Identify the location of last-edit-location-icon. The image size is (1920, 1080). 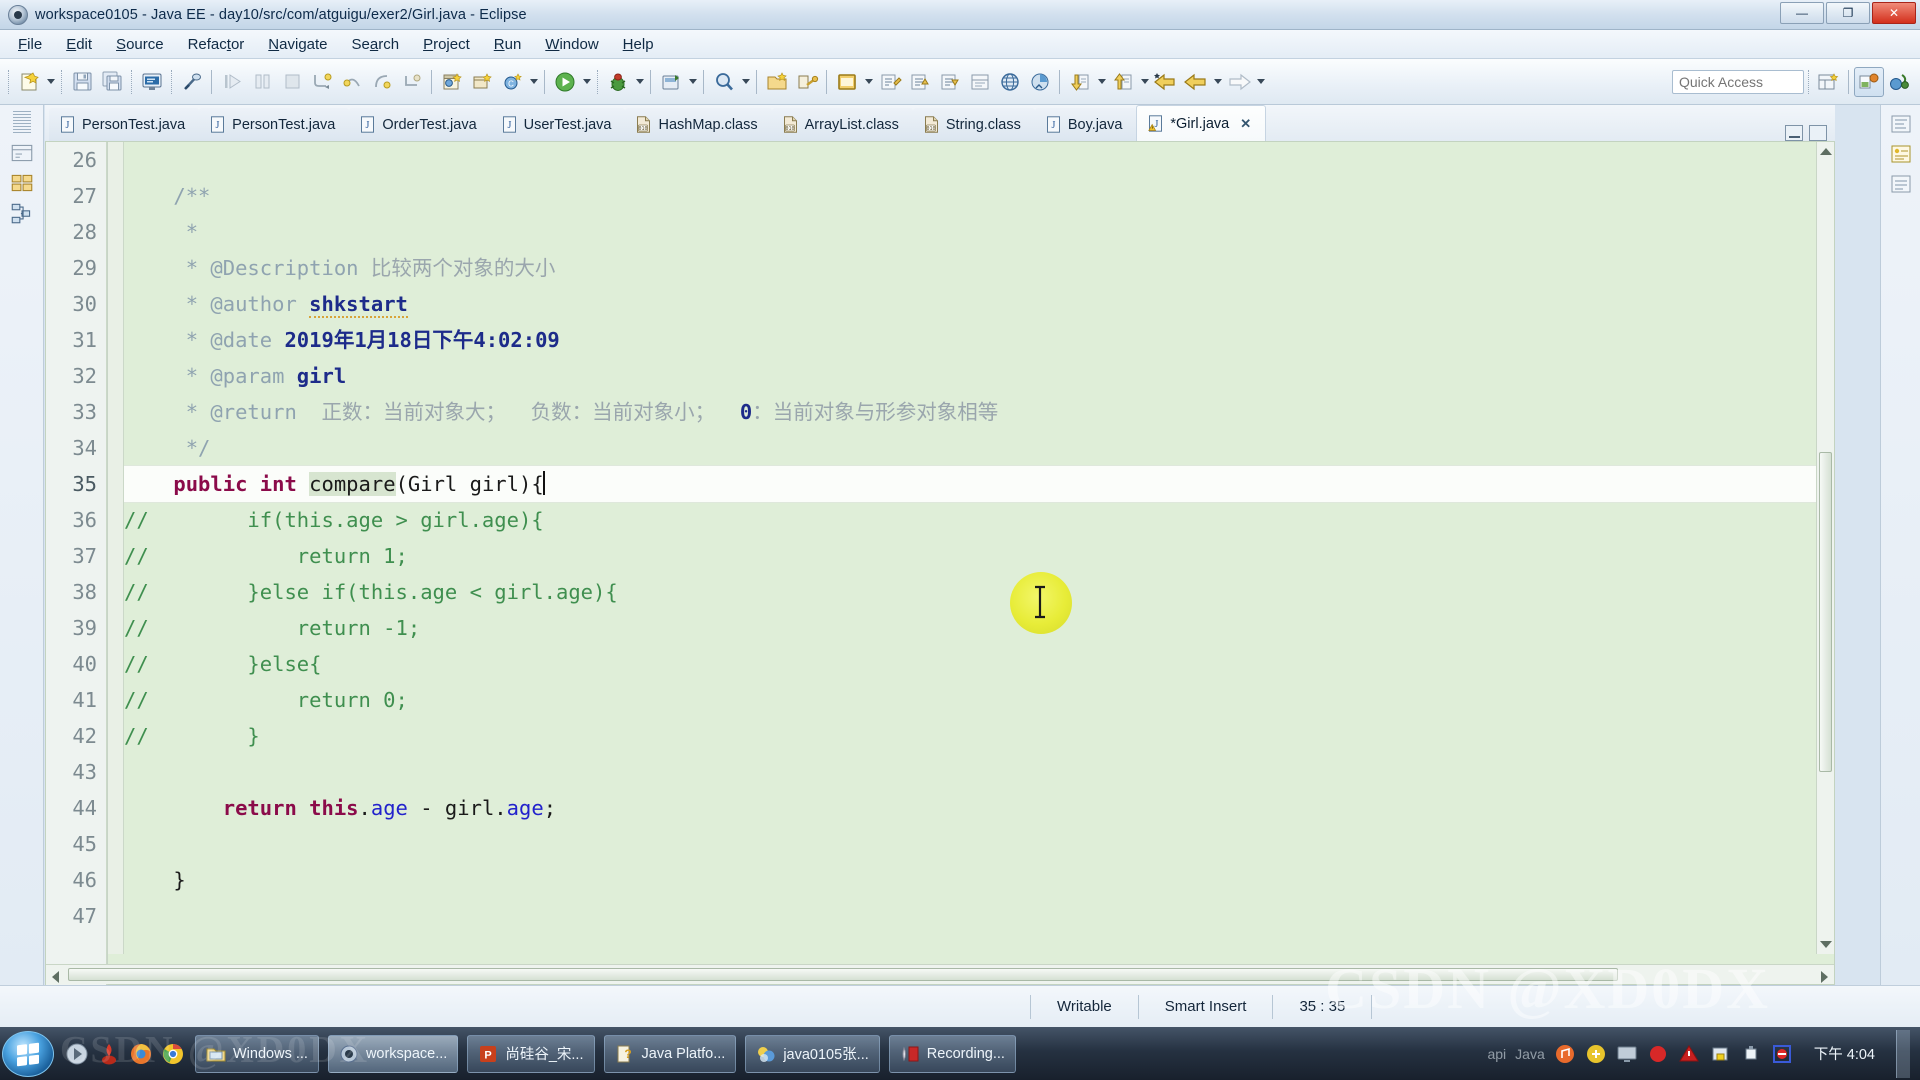
(890, 82).